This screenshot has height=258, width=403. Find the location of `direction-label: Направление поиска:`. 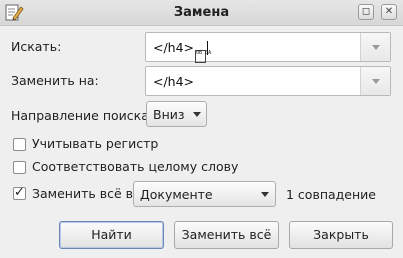

direction-label: Направление поиска: is located at coordinates (82, 115).